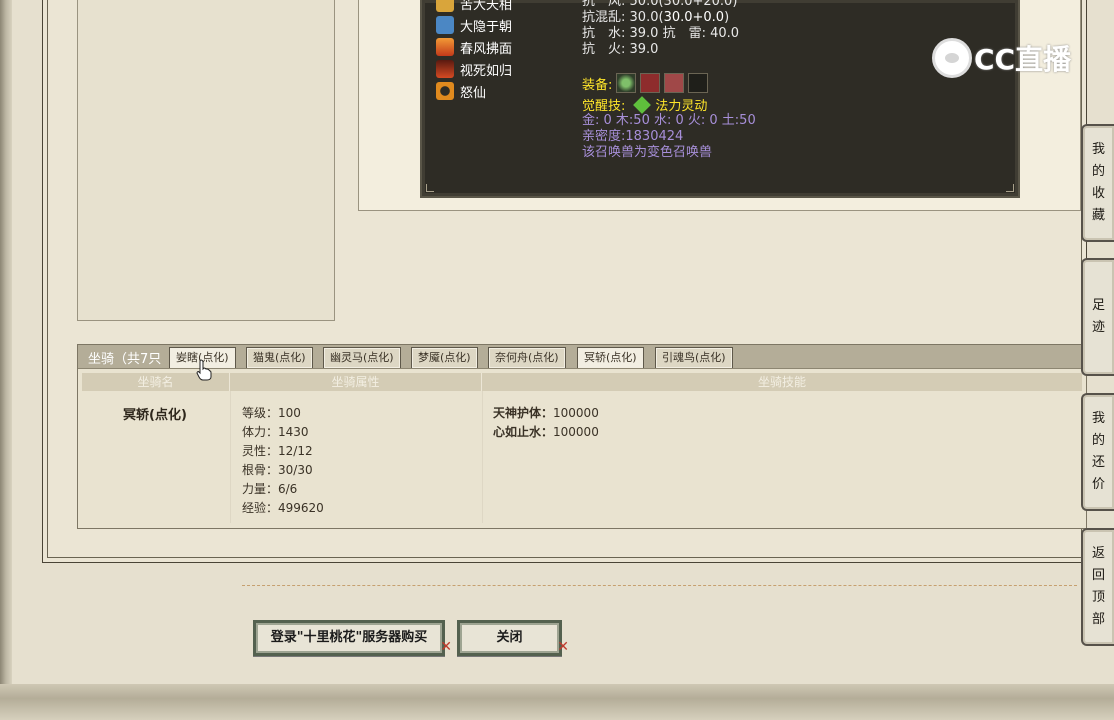 The image size is (1114, 720). What do you see at coordinates (1098, 193) in the screenshot?
I see `side-tab-char: 收` at bounding box center [1098, 193].